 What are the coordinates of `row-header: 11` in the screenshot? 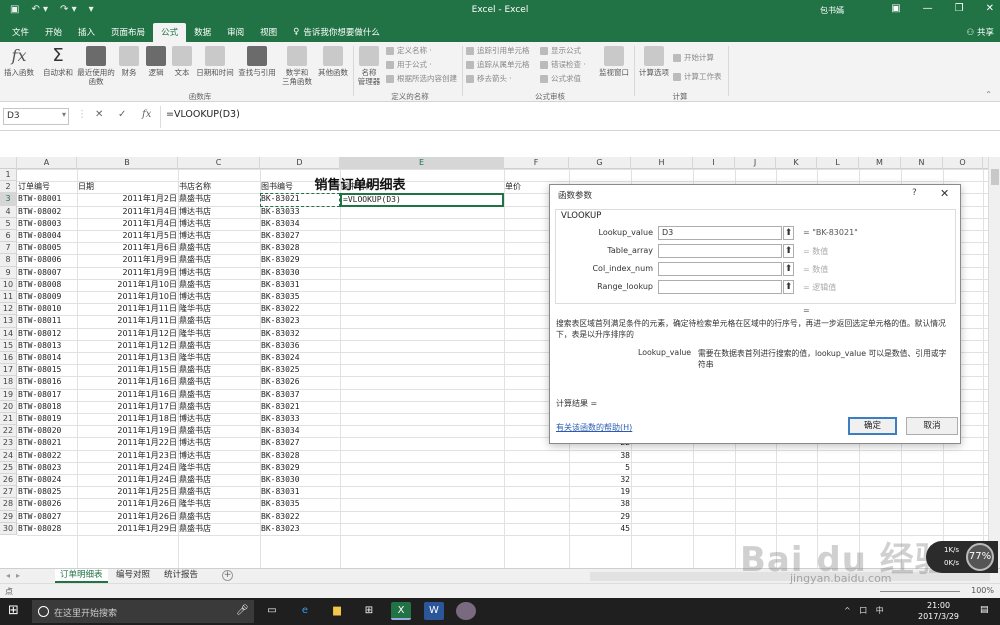 It's located at (8, 297).